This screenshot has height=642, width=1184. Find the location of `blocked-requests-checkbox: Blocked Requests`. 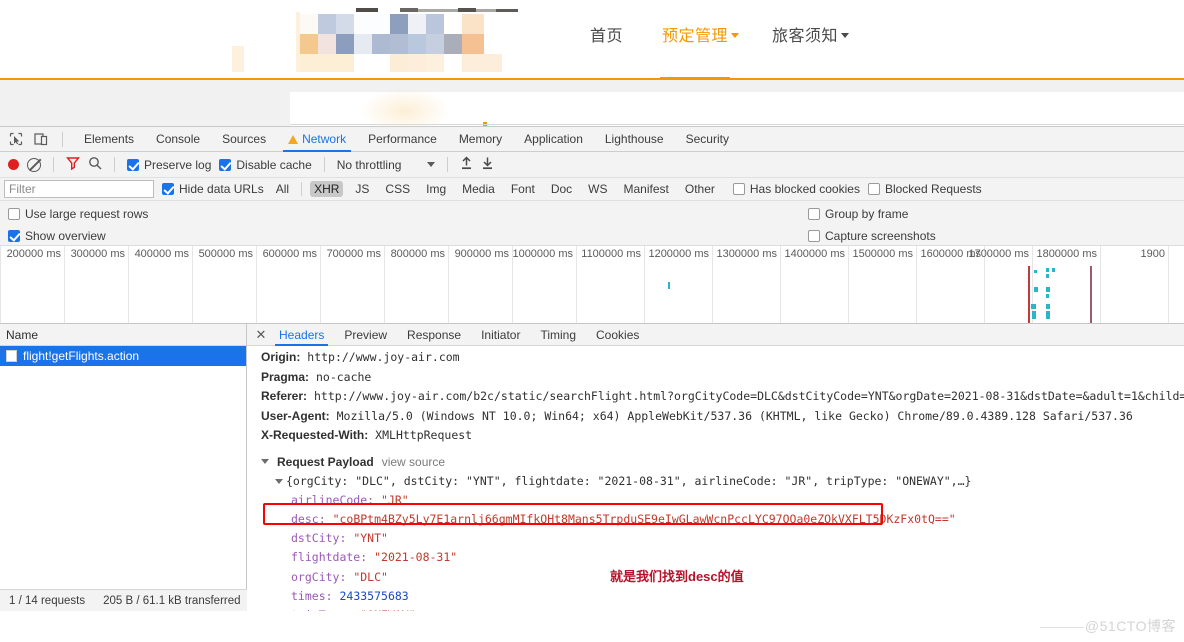

blocked-requests-checkbox: Blocked Requests is located at coordinates (924, 189).